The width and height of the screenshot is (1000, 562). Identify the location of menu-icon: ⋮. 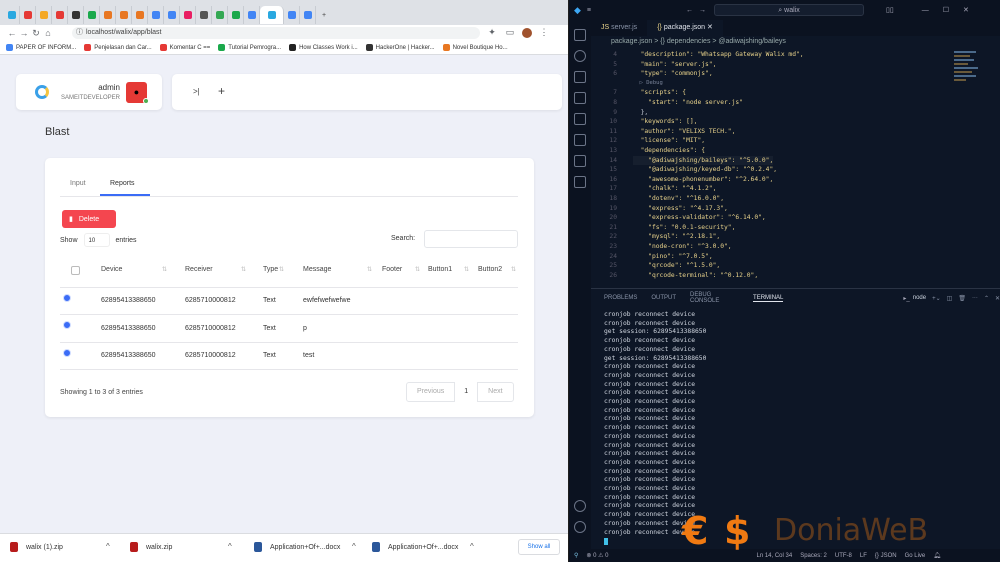
(544, 32).